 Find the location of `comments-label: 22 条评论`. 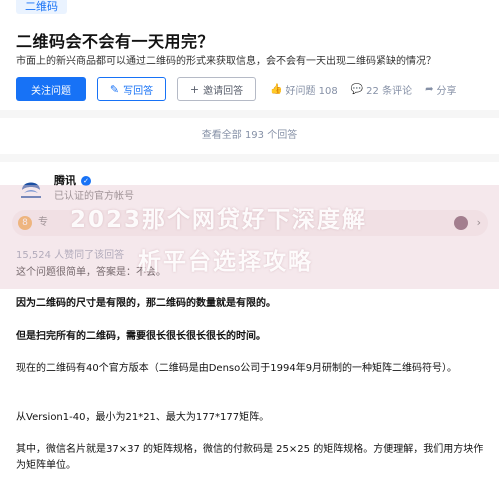

comments-label: 22 条评论 is located at coordinates (389, 91).